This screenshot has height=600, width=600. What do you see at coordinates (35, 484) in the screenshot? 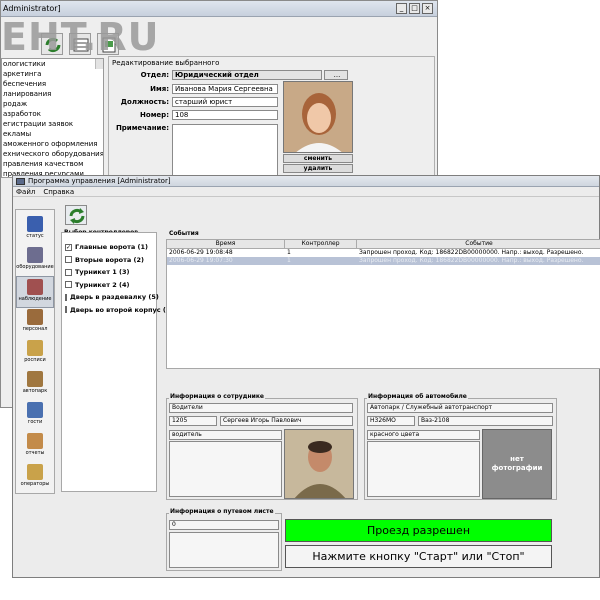
I see `sidebar-item-label: операторы` at bounding box center [35, 484].